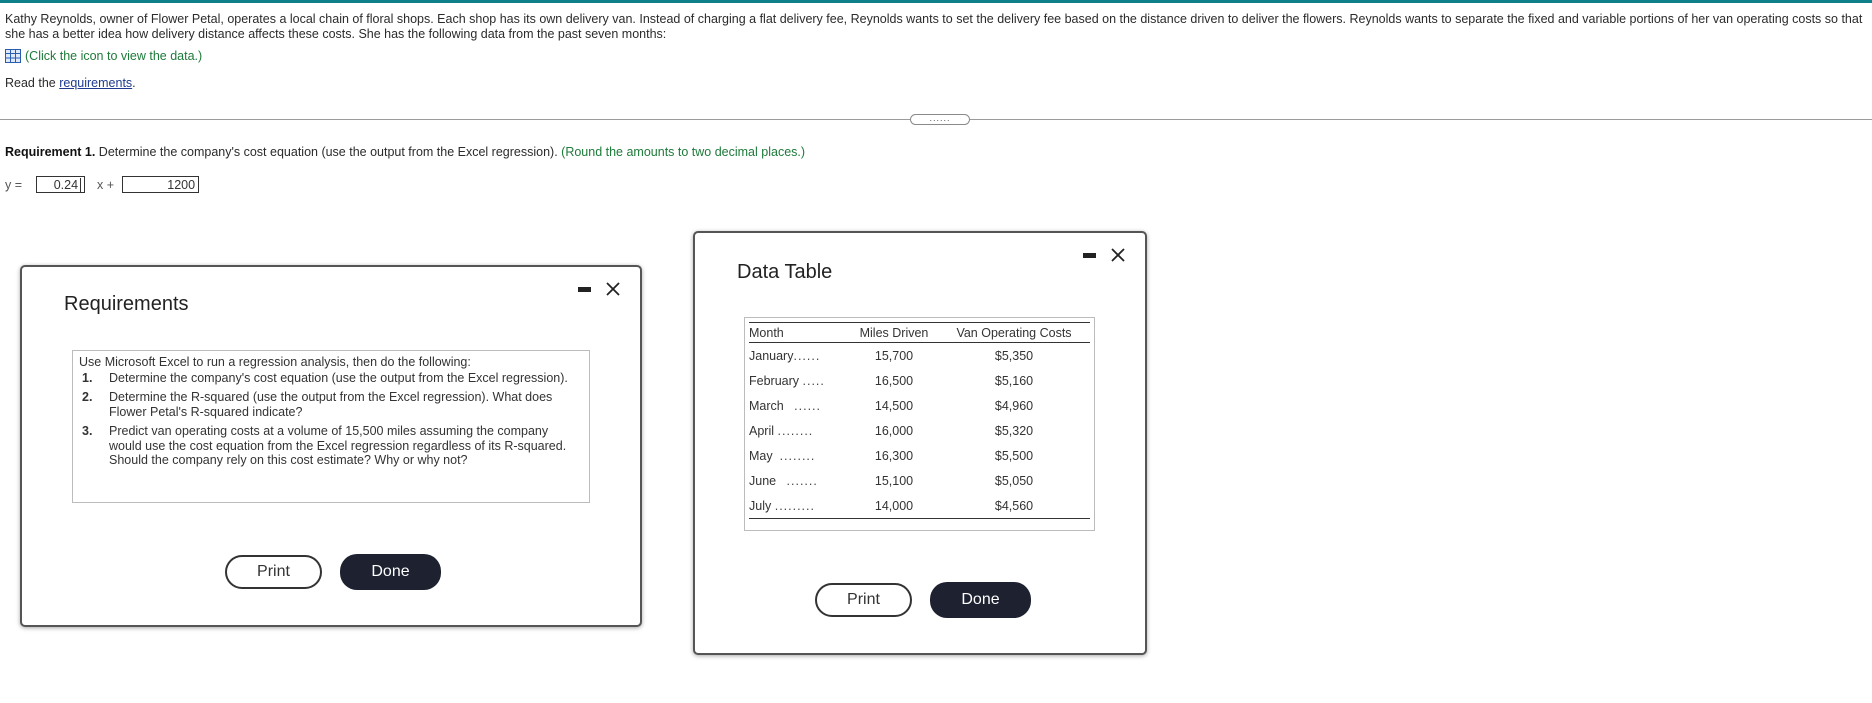 The image size is (1872, 703). What do you see at coordinates (106, 184) in the screenshot?
I see `equation-x-label: x +` at bounding box center [106, 184].